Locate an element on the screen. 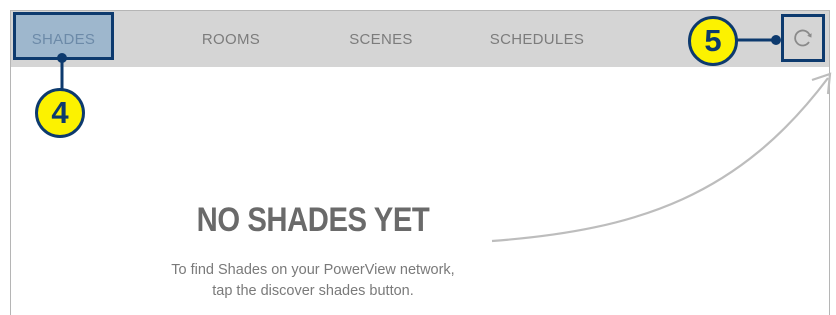 Image resolution: width=836 pixels, height=315 pixels. callout-badge-4: 4 is located at coordinates (60, 113).